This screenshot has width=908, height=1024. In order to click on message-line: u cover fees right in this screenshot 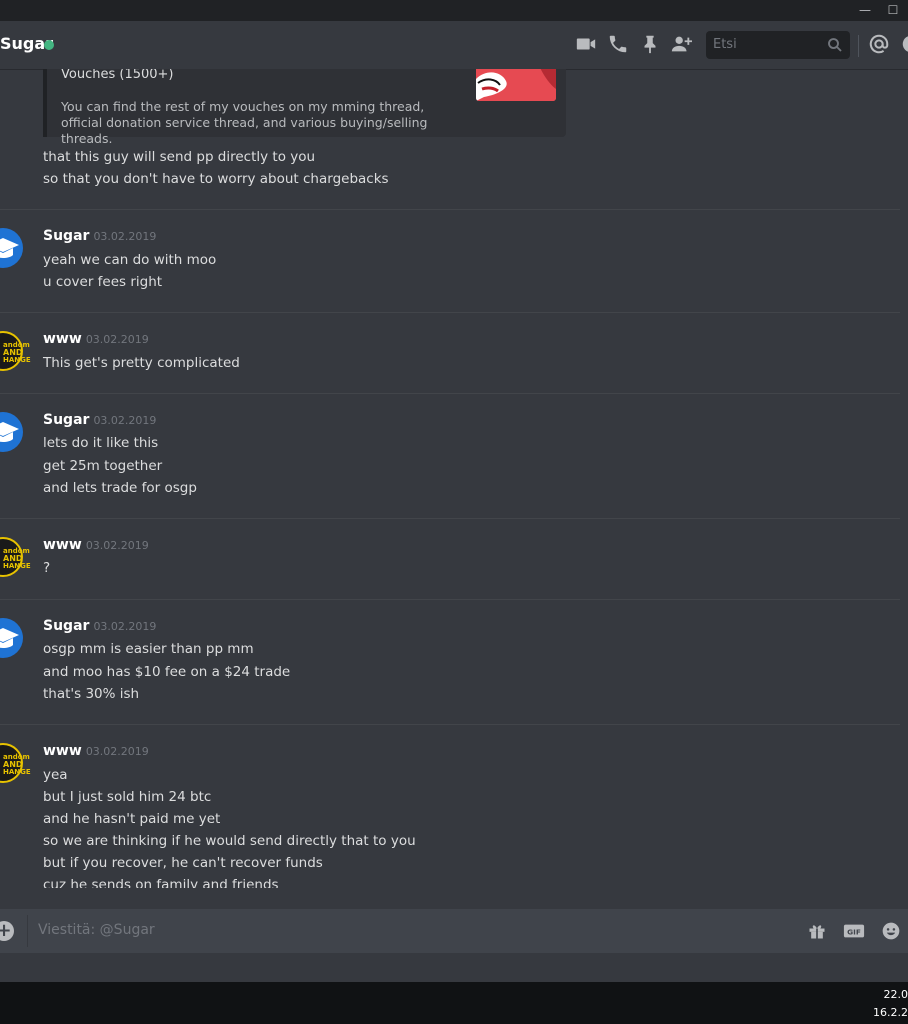, I will do `click(103, 282)`.